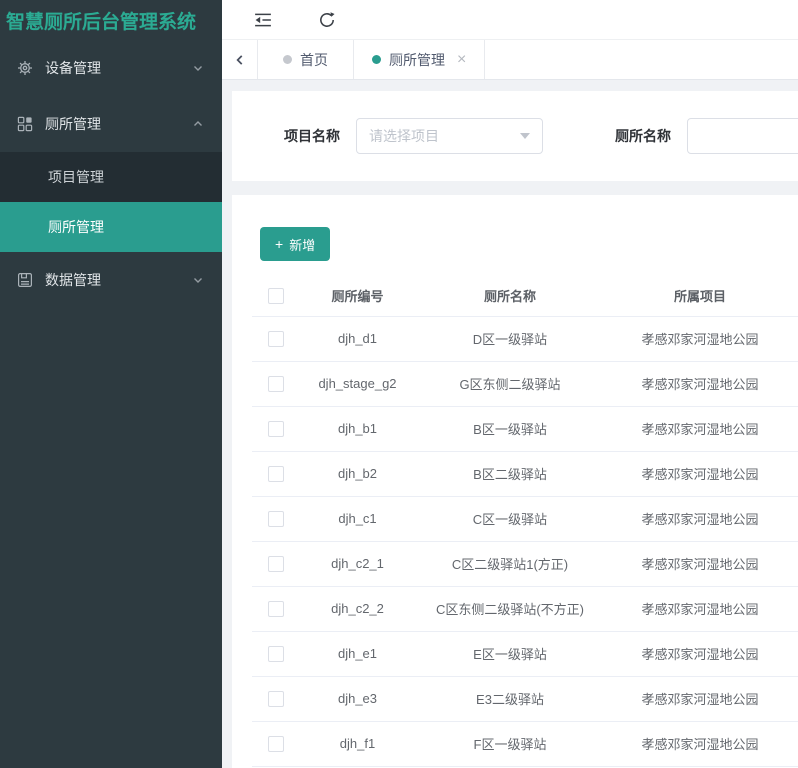 This screenshot has width=798, height=768. I want to click on add-button: + 新增, so click(295, 244).